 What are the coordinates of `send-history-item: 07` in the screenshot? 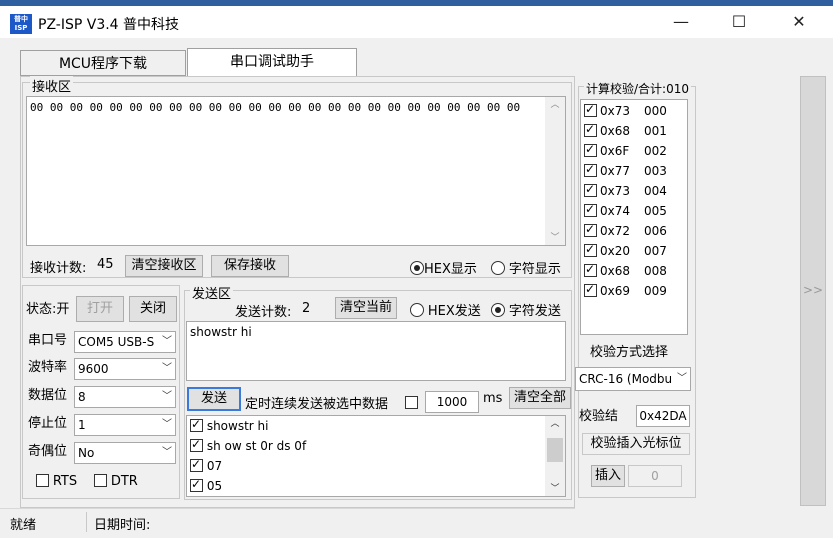 It's located at (206, 468).